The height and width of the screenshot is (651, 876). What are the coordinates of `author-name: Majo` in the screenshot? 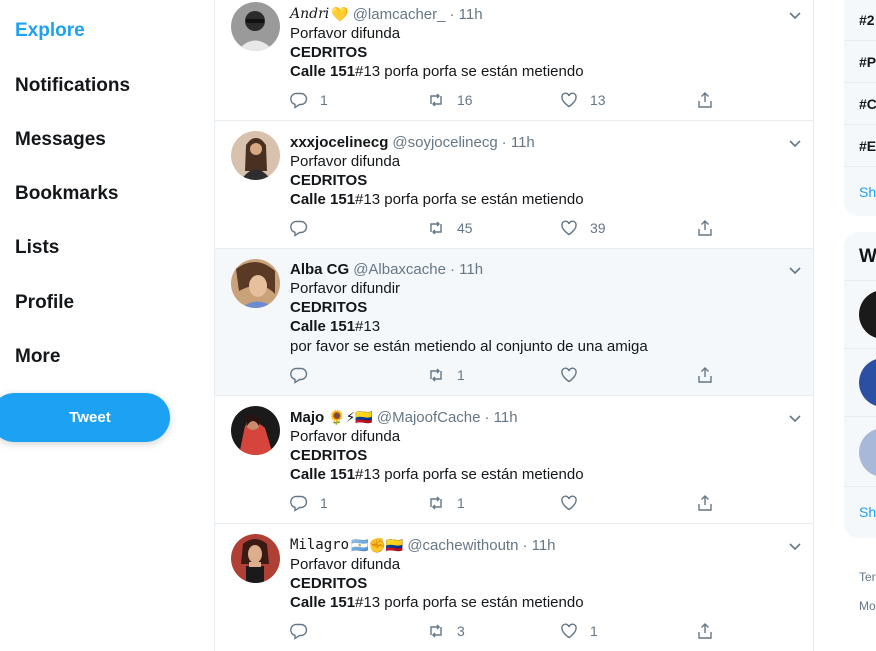 It's located at (307, 417).